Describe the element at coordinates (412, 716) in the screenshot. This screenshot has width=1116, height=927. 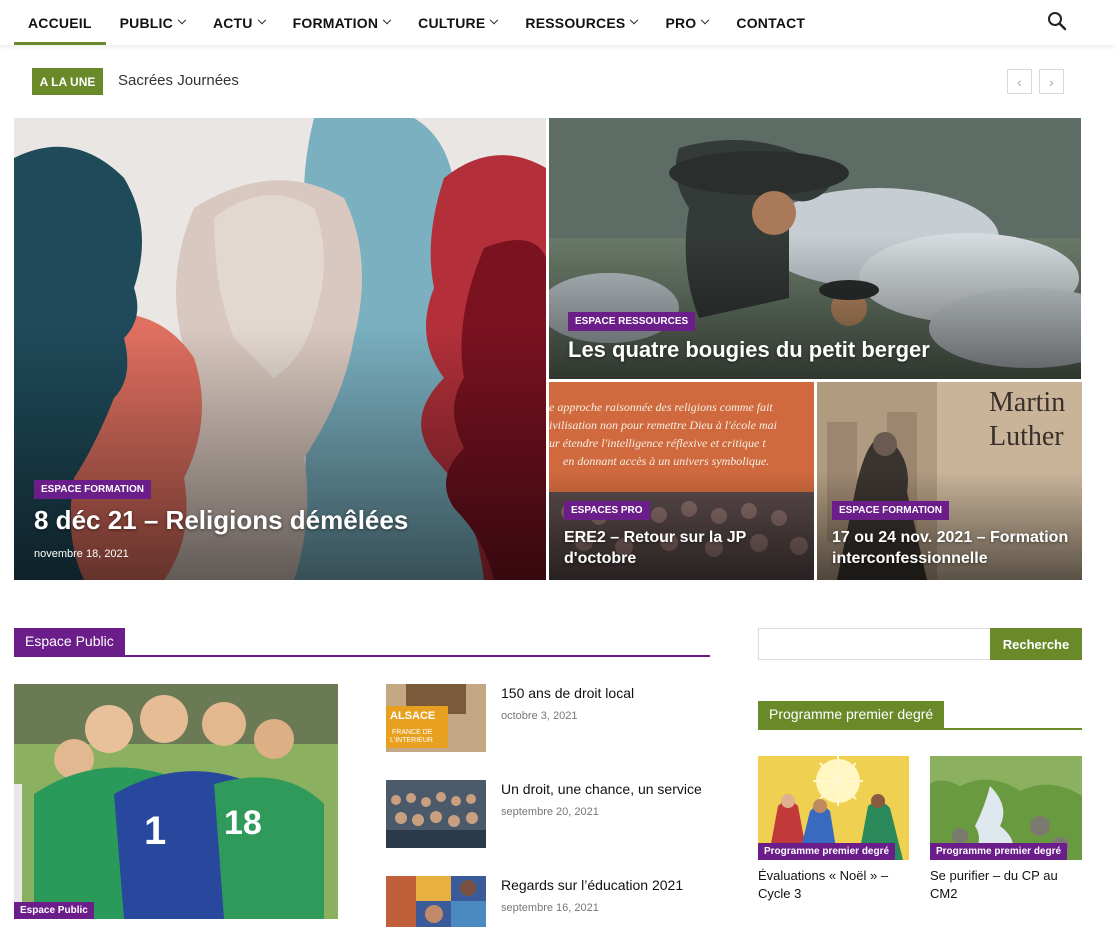
I see `sign-text: ALSACE` at that location.